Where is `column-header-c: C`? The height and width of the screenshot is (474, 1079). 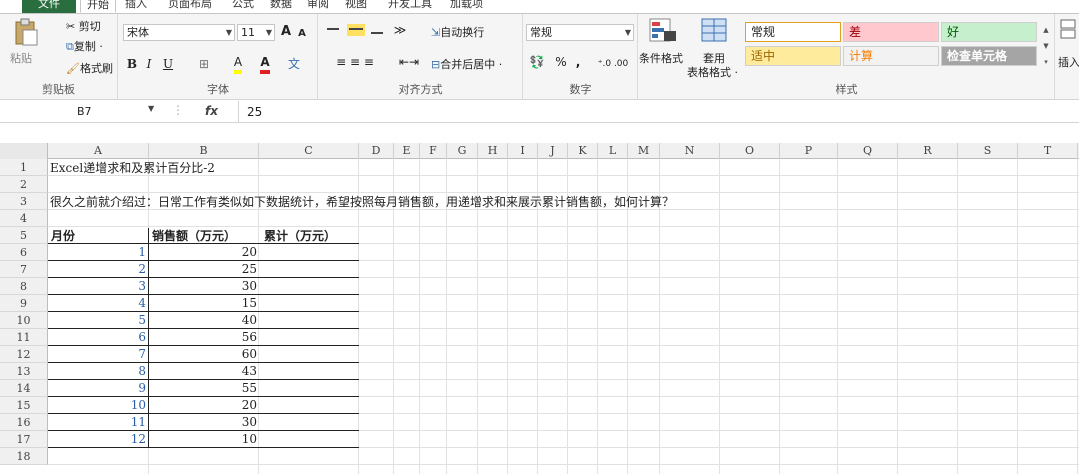 column-header-c: C is located at coordinates (309, 151).